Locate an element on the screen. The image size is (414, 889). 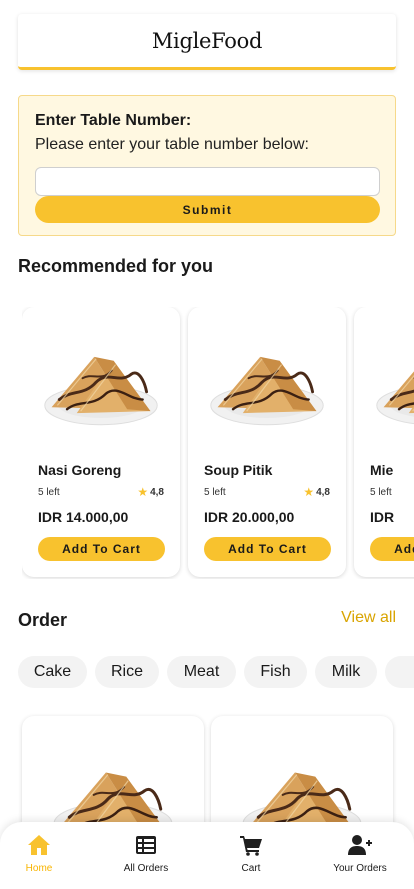
list-icon is located at coordinates (146, 845).